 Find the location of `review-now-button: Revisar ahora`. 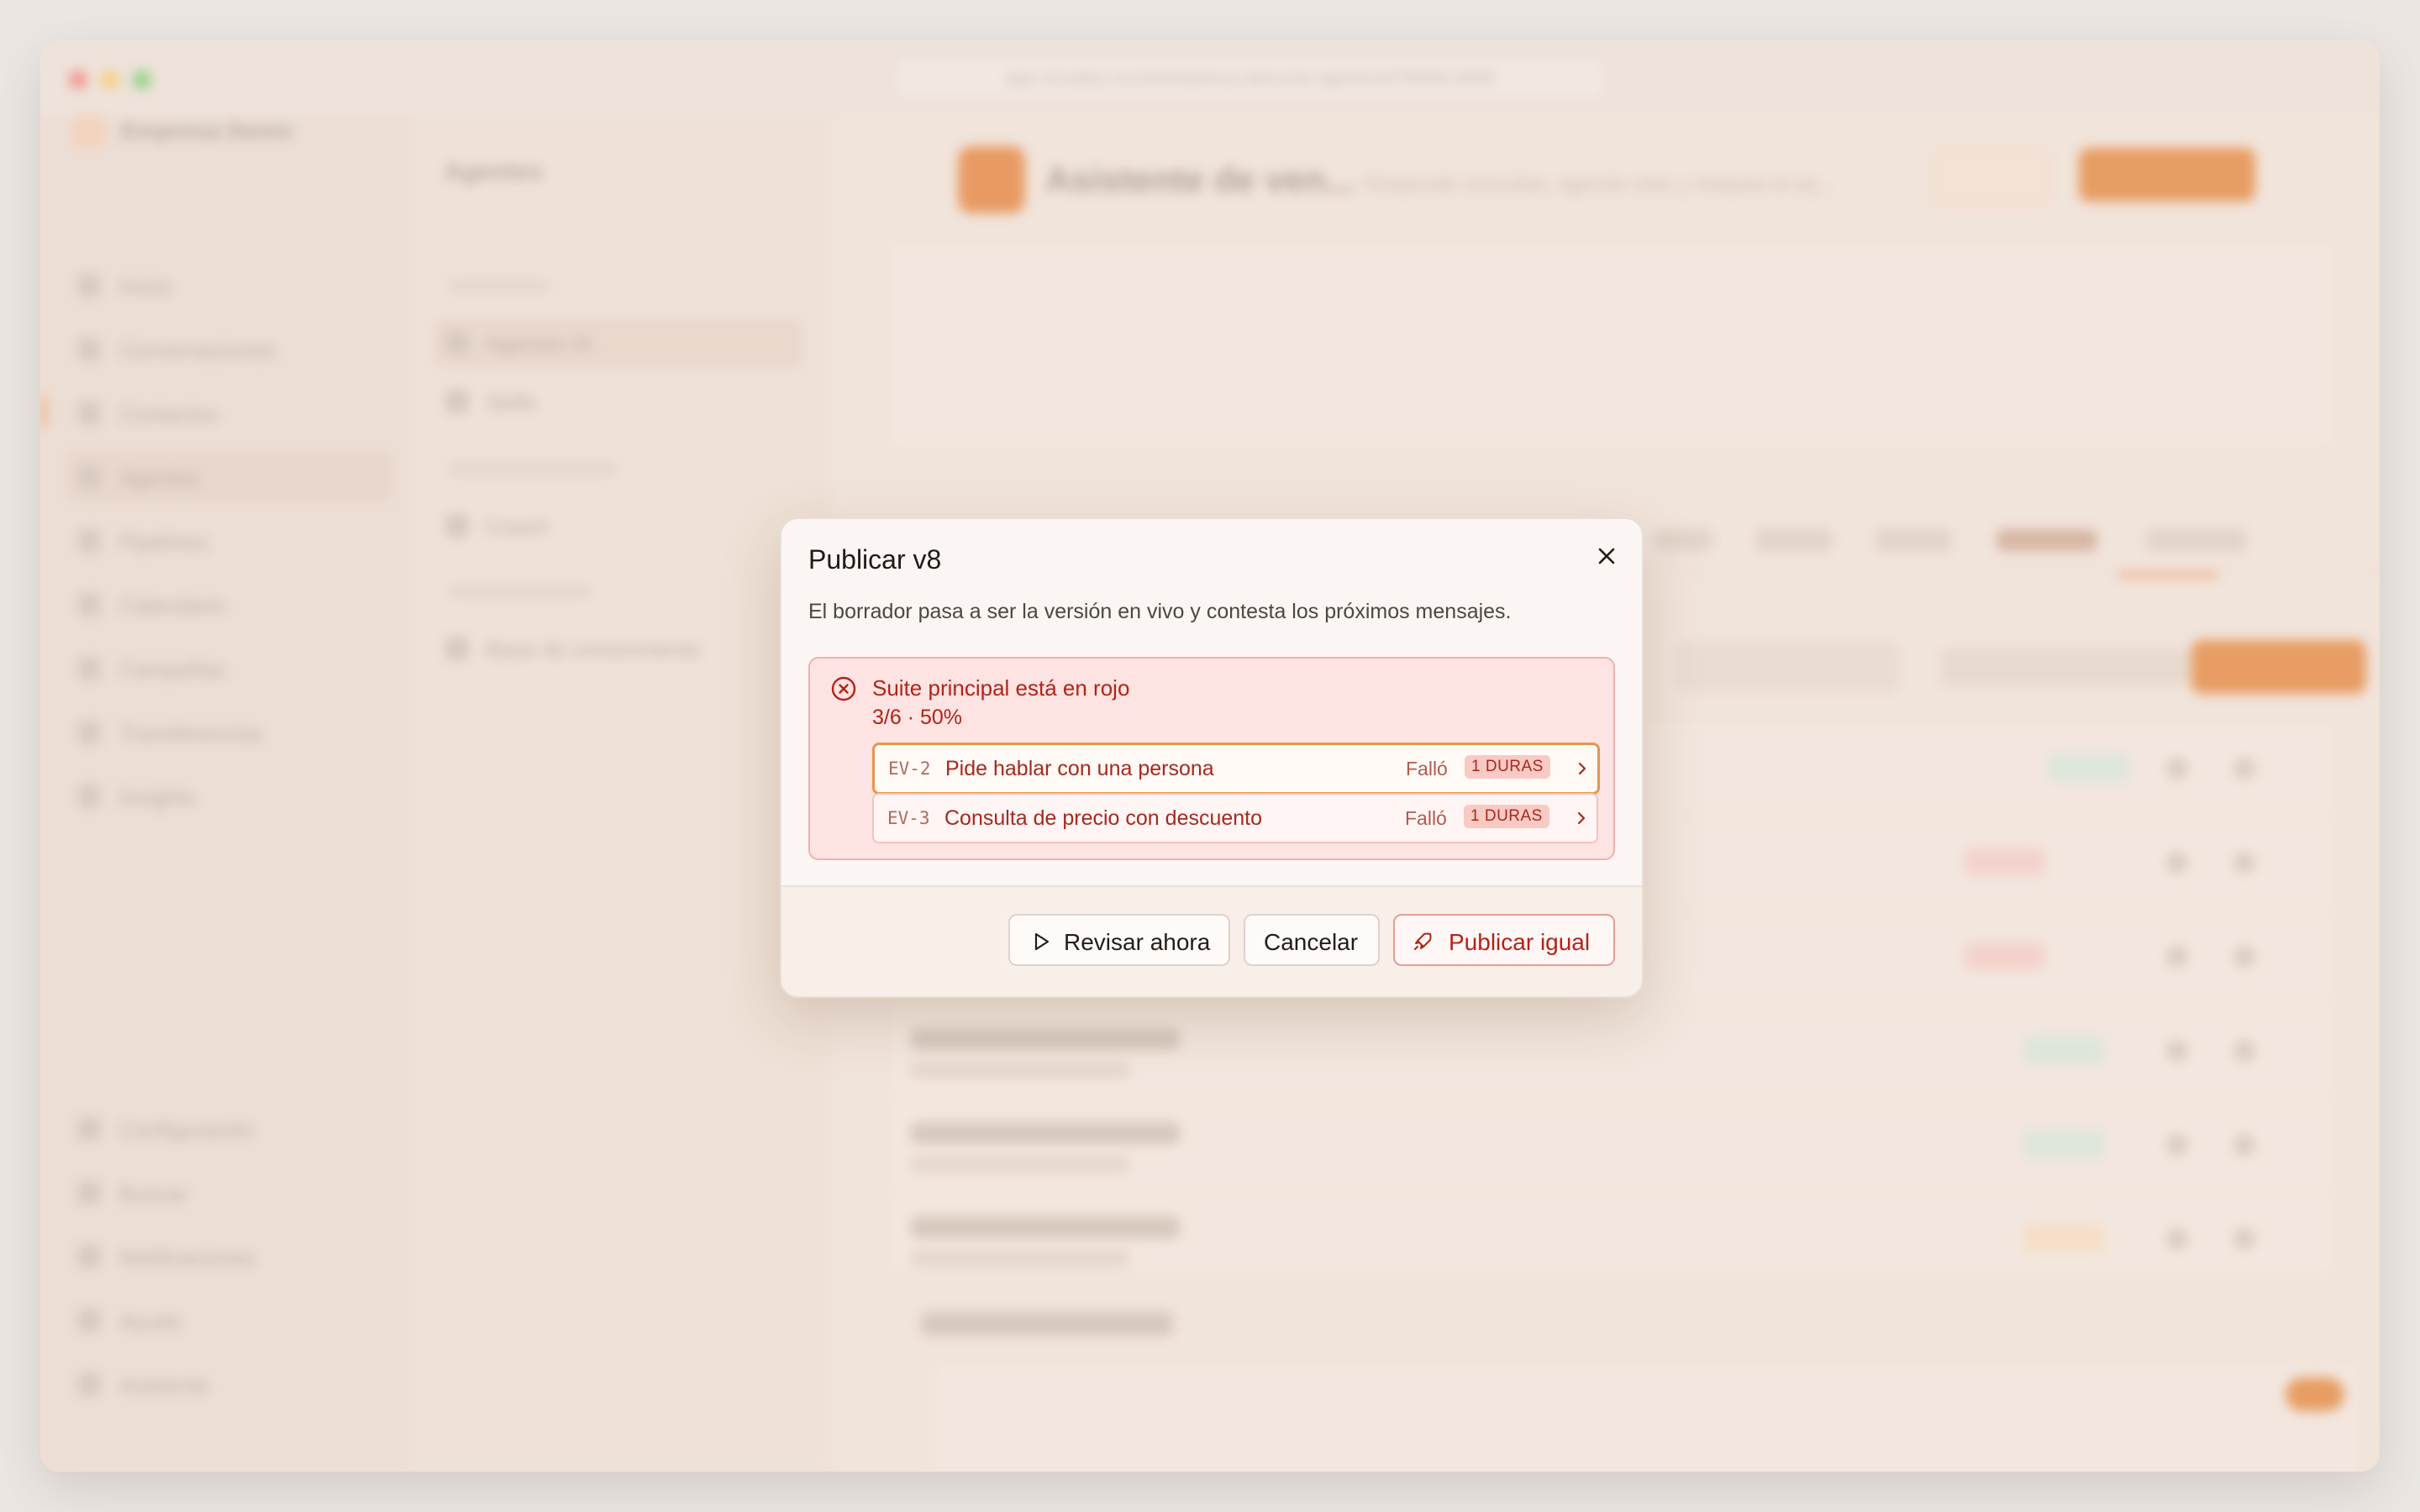

review-now-button: Revisar ahora is located at coordinates (1119, 940).